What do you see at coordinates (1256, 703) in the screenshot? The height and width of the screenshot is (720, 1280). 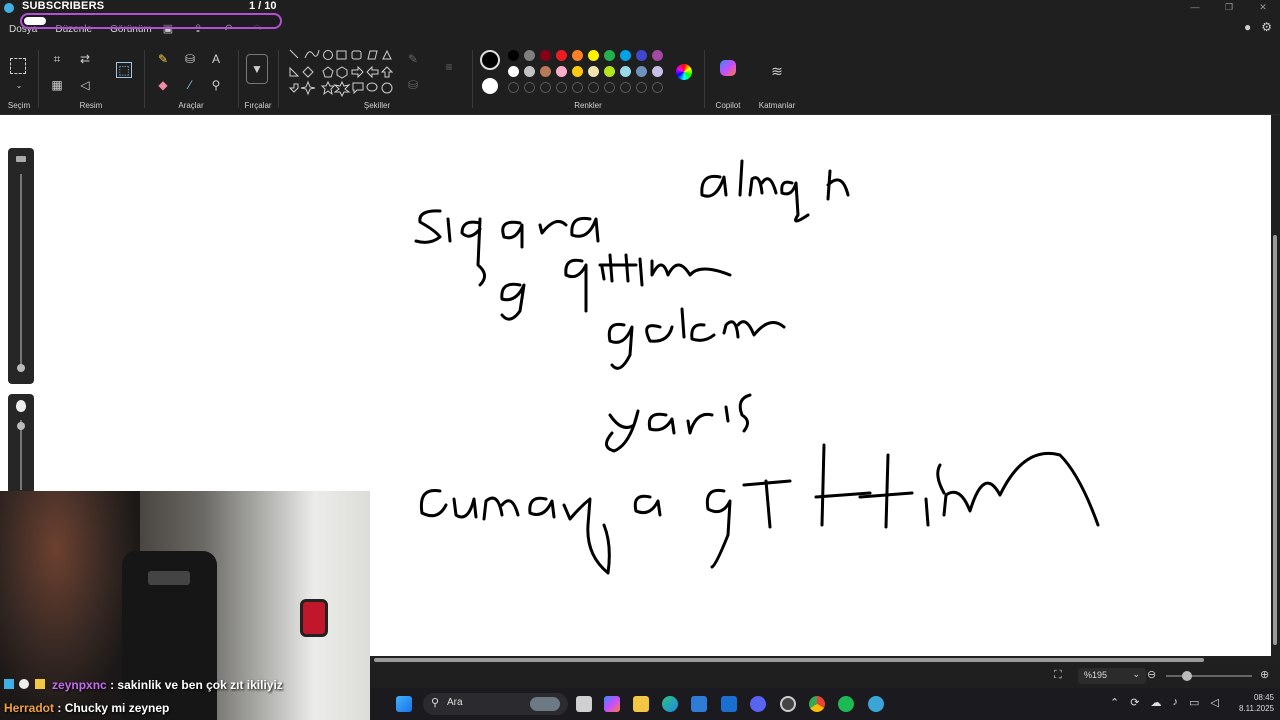 I see `taskbar-clock: 08:45 8.11.2025` at bounding box center [1256, 703].